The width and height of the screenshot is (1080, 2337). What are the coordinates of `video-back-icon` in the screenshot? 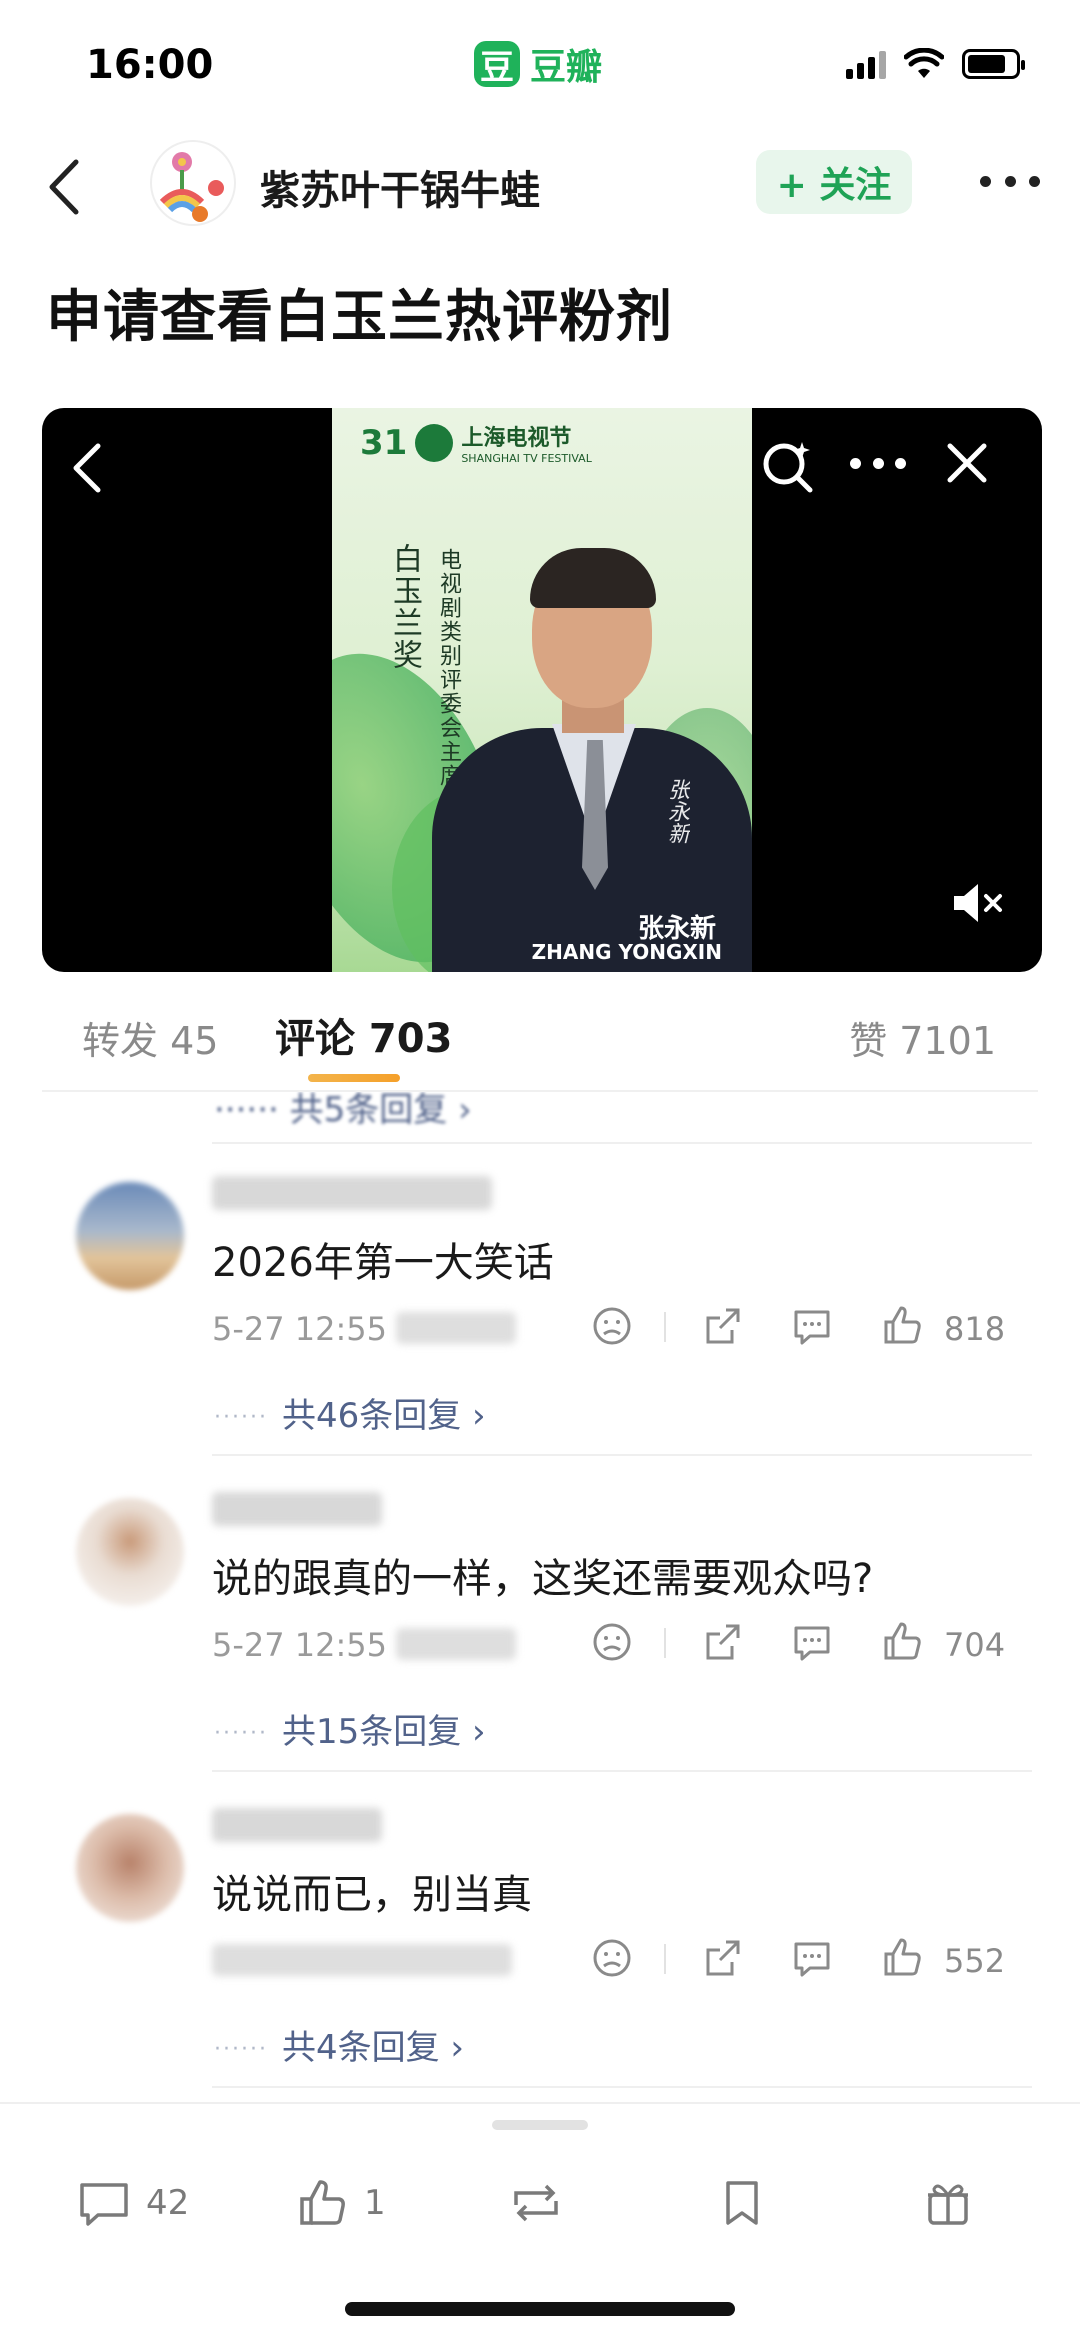 It's located at (88, 468).